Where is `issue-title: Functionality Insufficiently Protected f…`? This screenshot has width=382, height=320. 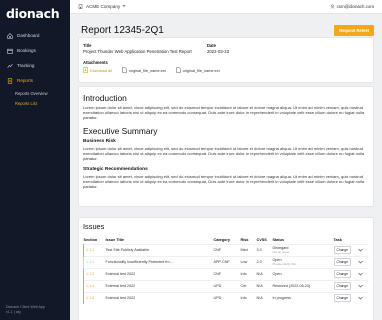 issue-title: Functionality Insufficiently Protected f… is located at coordinates (159, 261).